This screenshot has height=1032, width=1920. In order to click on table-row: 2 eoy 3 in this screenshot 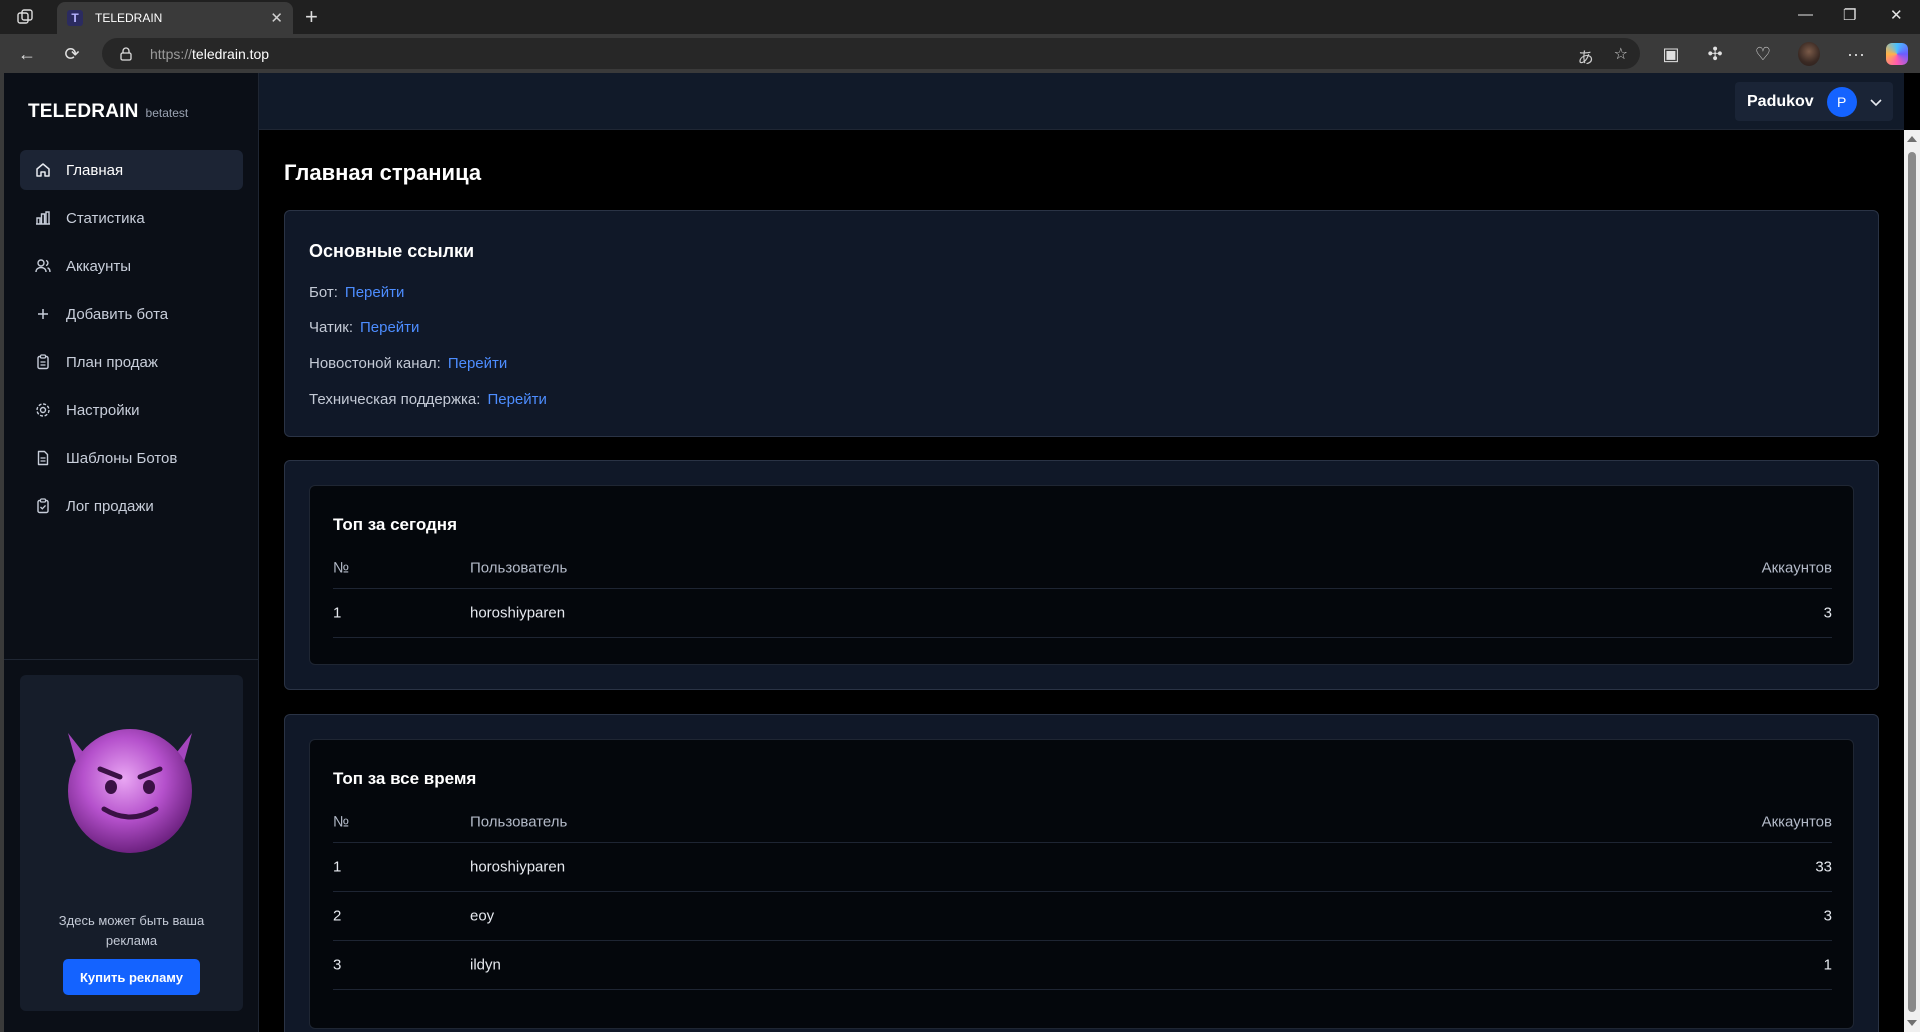, I will do `click(1082, 916)`.